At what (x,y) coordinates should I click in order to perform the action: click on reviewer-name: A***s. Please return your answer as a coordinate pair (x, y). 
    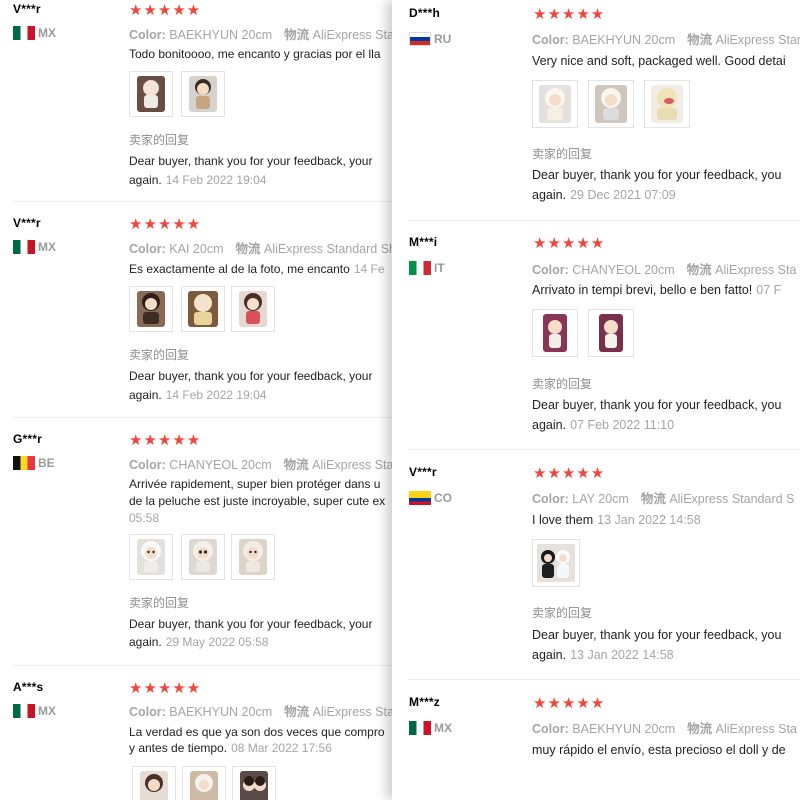
    Looking at the image, I should click on (28, 687).